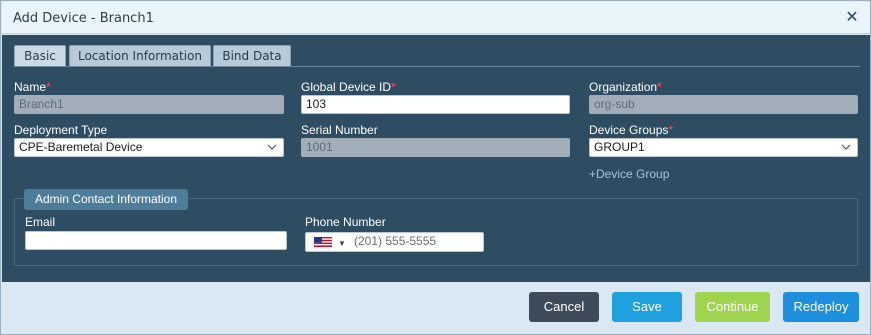 This screenshot has height=335, width=871. Describe the element at coordinates (821, 307) in the screenshot. I see `redeploy-button: Redeploy` at that location.